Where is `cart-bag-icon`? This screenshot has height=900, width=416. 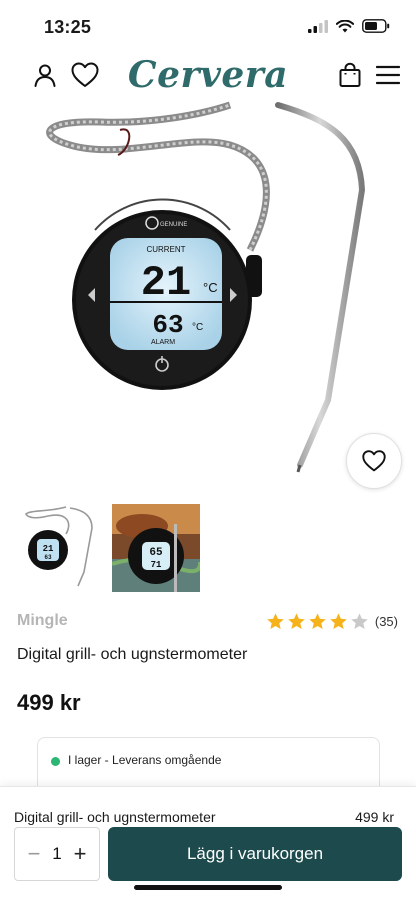 cart-bag-icon is located at coordinates (350, 75).